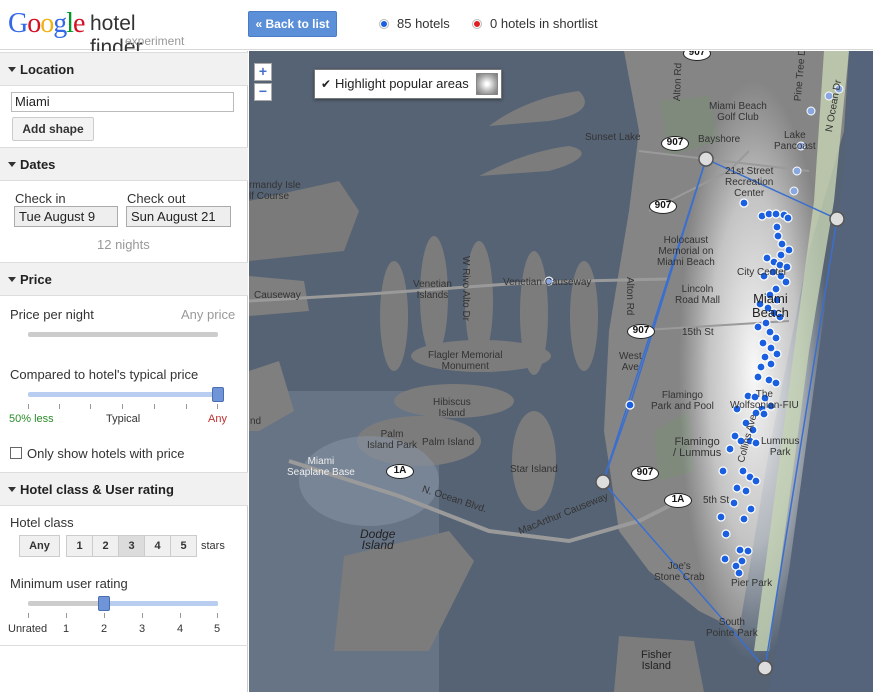 The height and width of the screenshot is (692, 873). I want to click on price-per-night-value: Any price, so click(208, 314).